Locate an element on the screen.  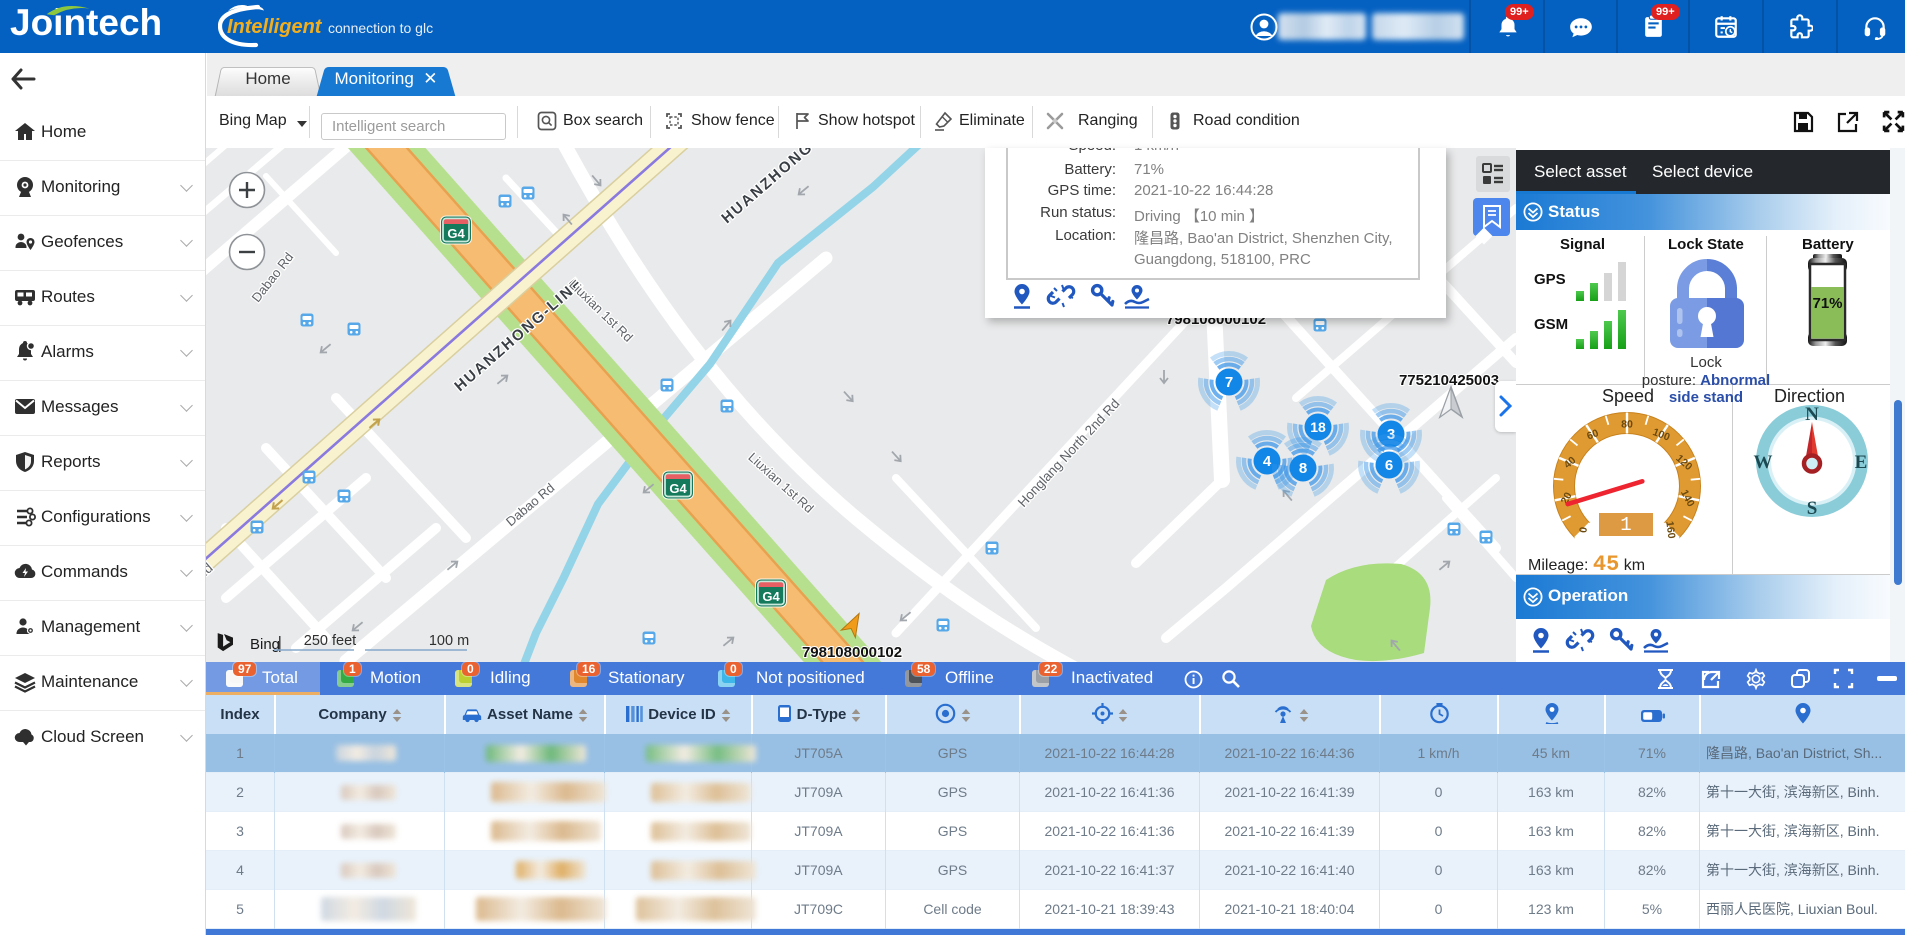
svg-text: 160 is located at coordinates (1670, 529).